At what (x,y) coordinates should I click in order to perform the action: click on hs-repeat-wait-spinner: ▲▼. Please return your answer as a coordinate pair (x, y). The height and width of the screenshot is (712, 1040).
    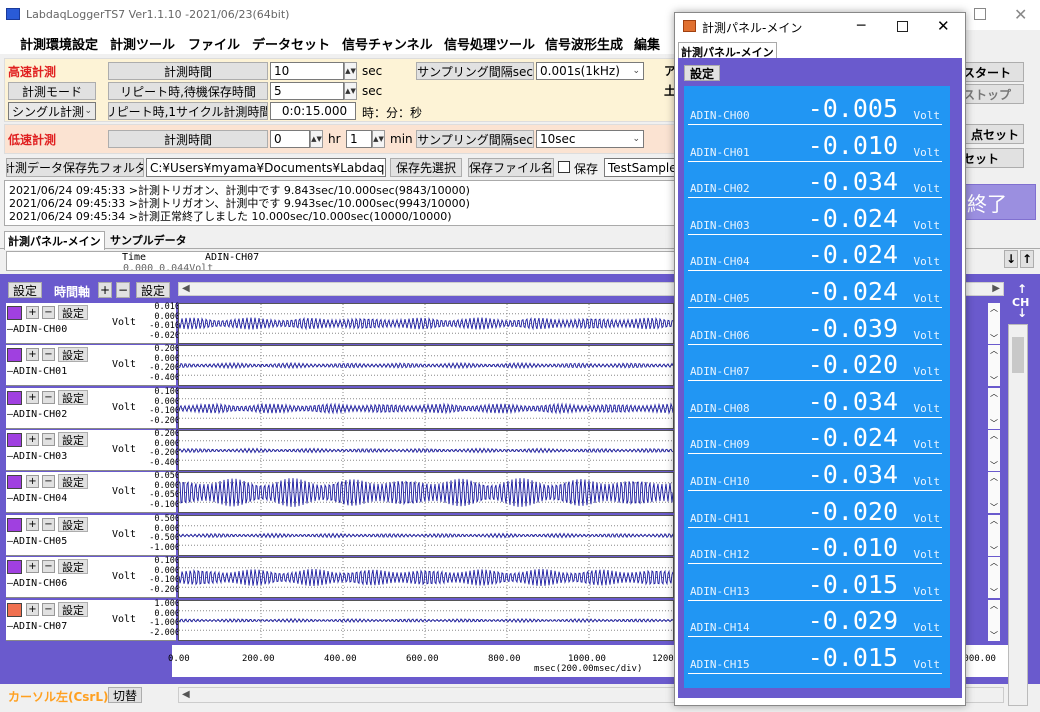
    Looking at the image, I should click on (350, 91).